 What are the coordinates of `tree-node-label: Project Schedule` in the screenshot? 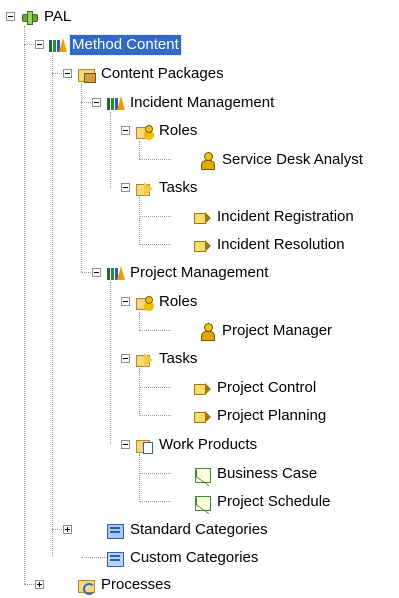 It's located at (274, 501).